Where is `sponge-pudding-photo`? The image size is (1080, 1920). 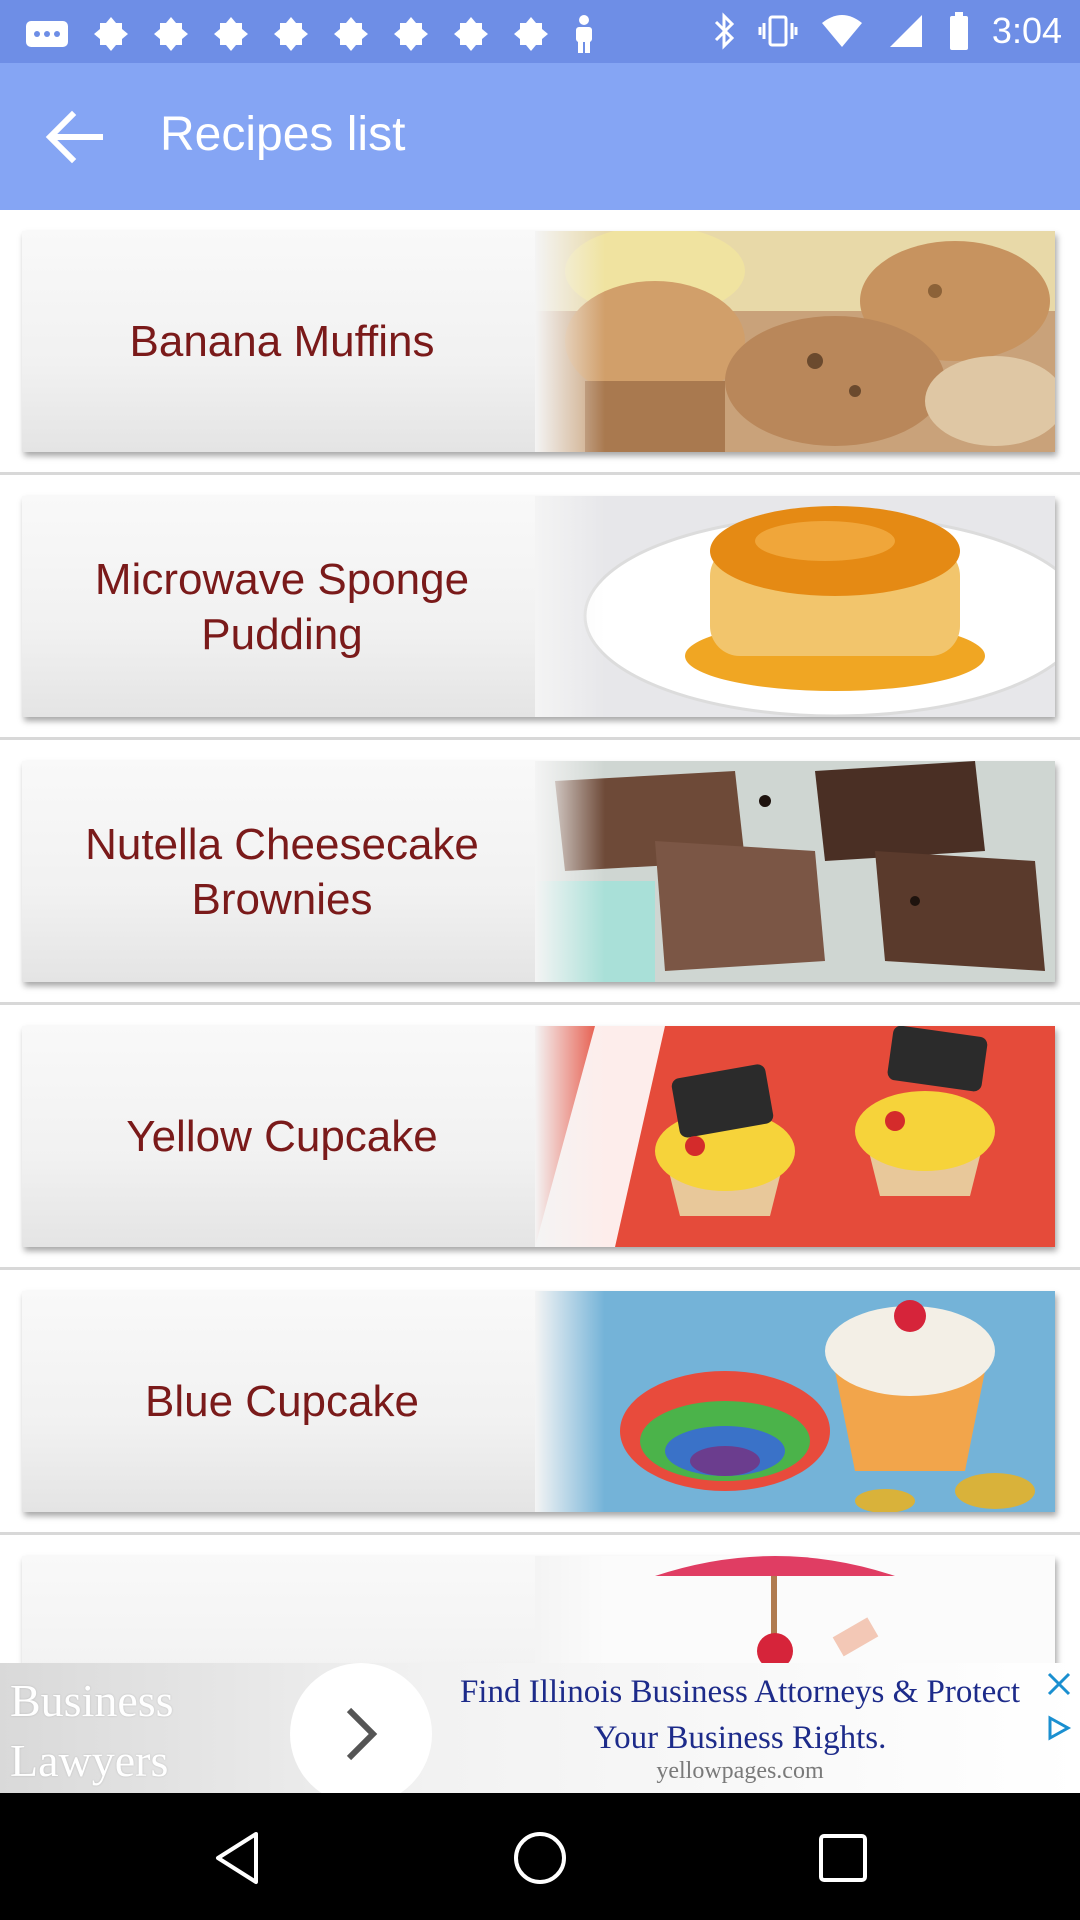
sponge-pudding-photo is located at coordinates (795, 606).